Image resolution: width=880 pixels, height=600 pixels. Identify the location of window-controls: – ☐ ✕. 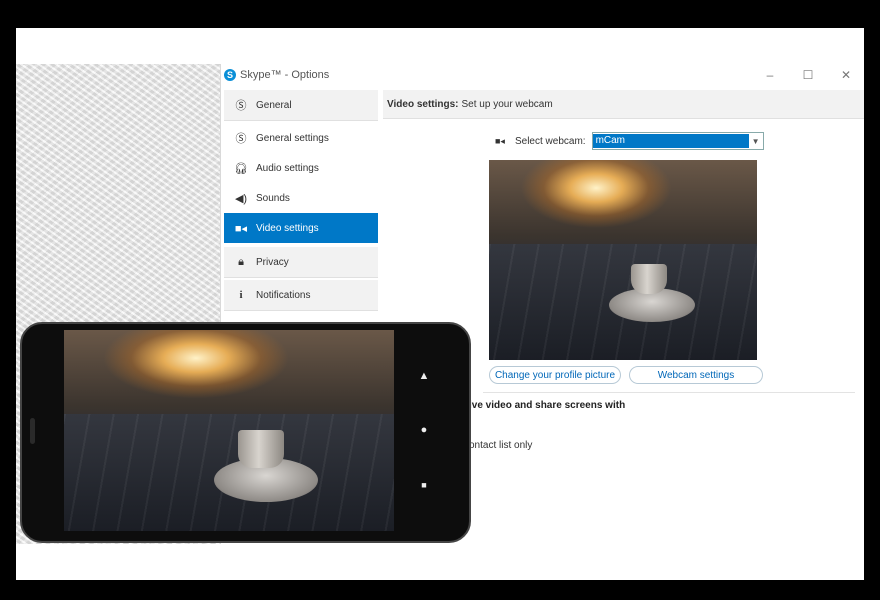
(807, 75).